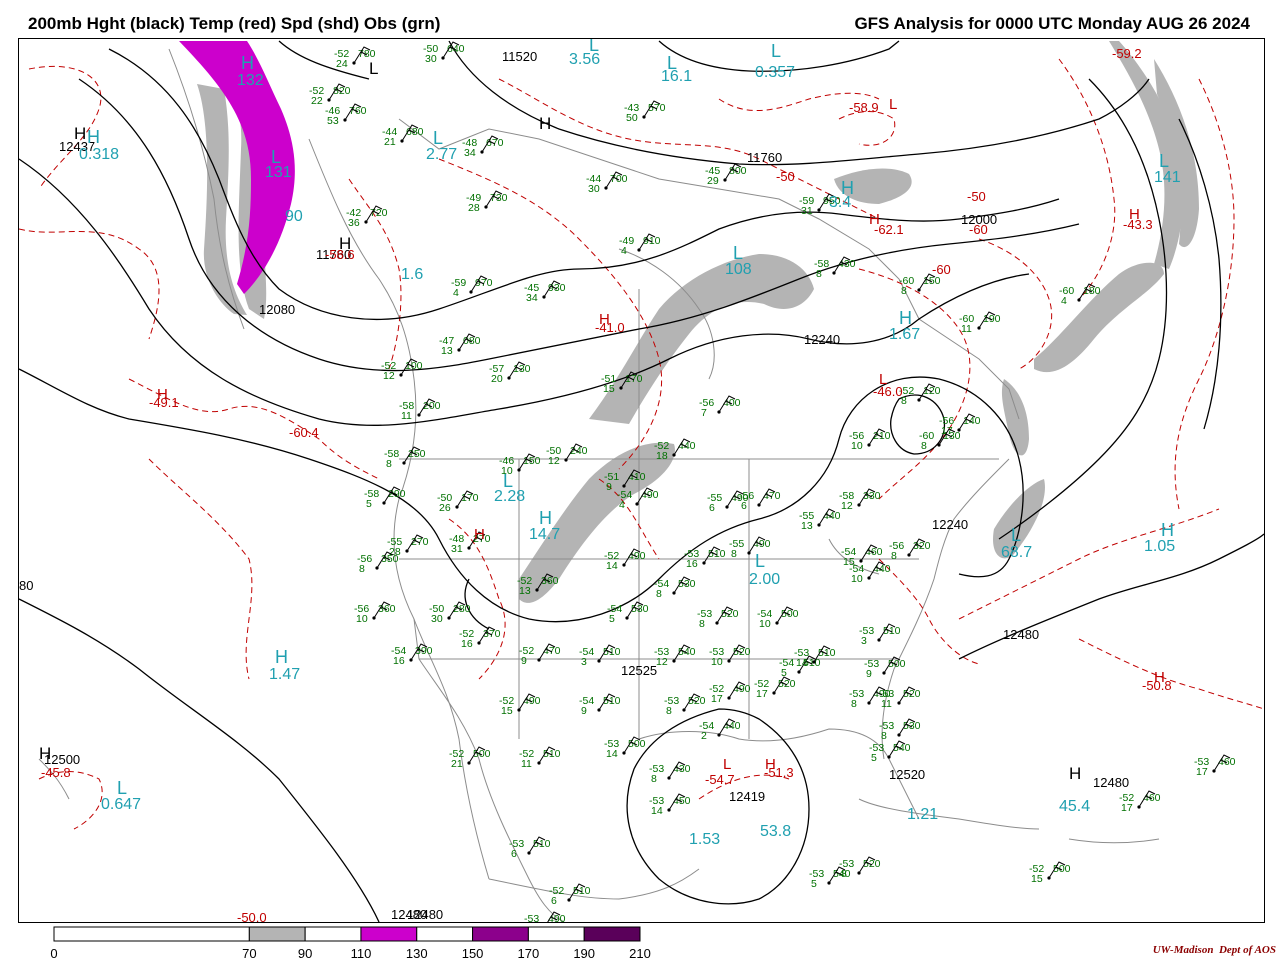 Image resolution: width=1280 pixels, height=965 pixels. Describe the element at coordinates (732, 403) in the screenshot. I see `station-height: 400` at that location.